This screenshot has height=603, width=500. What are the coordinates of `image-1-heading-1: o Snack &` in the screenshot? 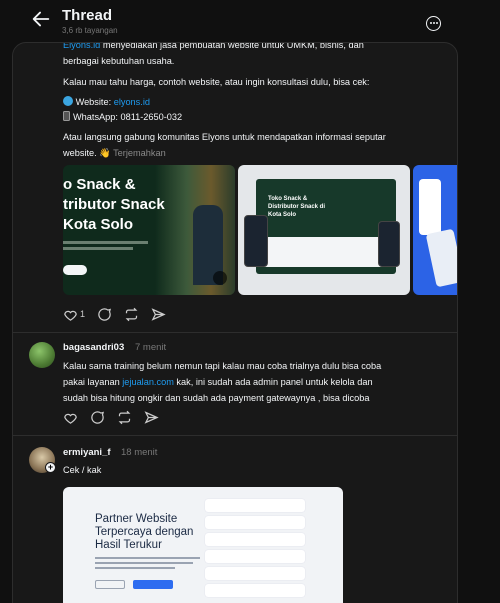 It's located at (99, 184).